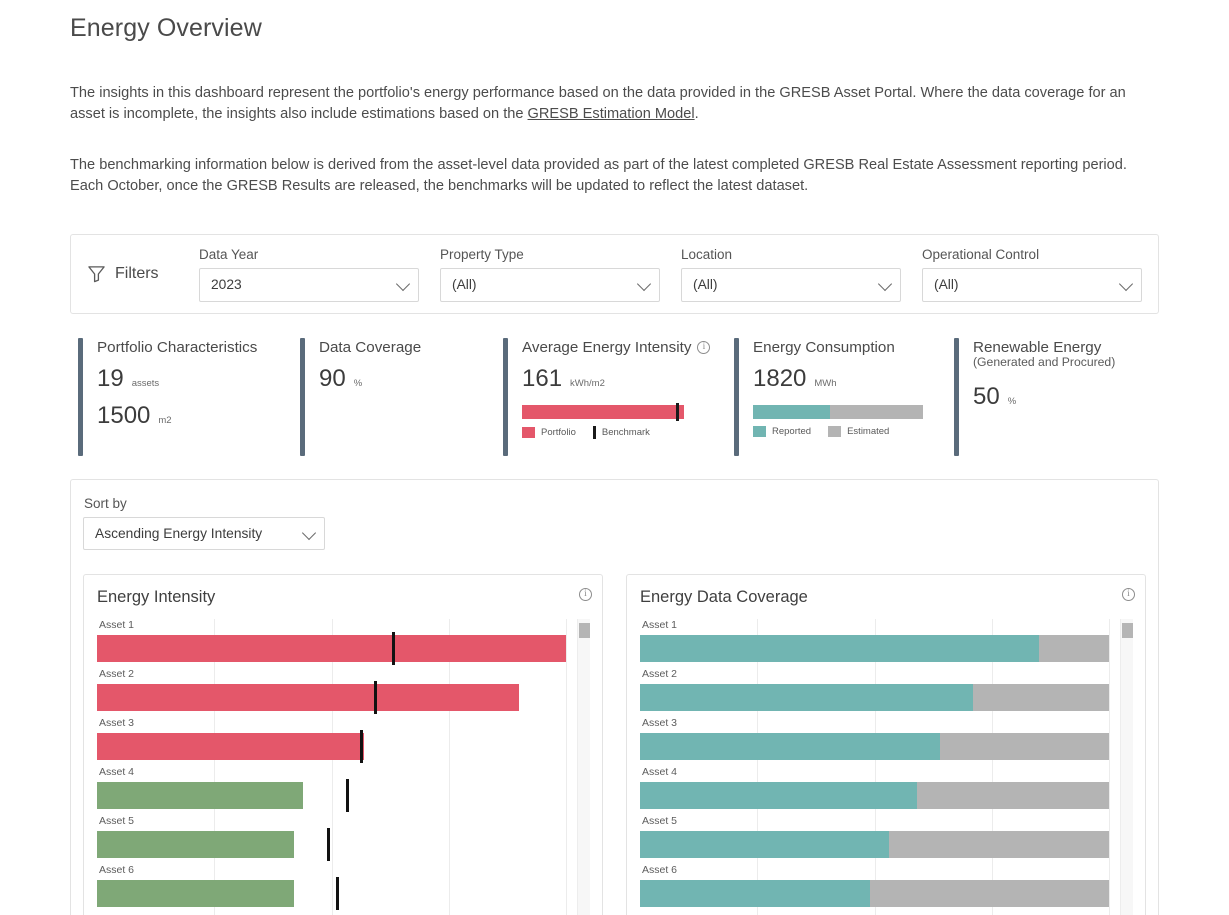 The width and height of the screenshot is (1229, 915). I want to click on filter-property-type: Property Type (All), so click(560, 274).